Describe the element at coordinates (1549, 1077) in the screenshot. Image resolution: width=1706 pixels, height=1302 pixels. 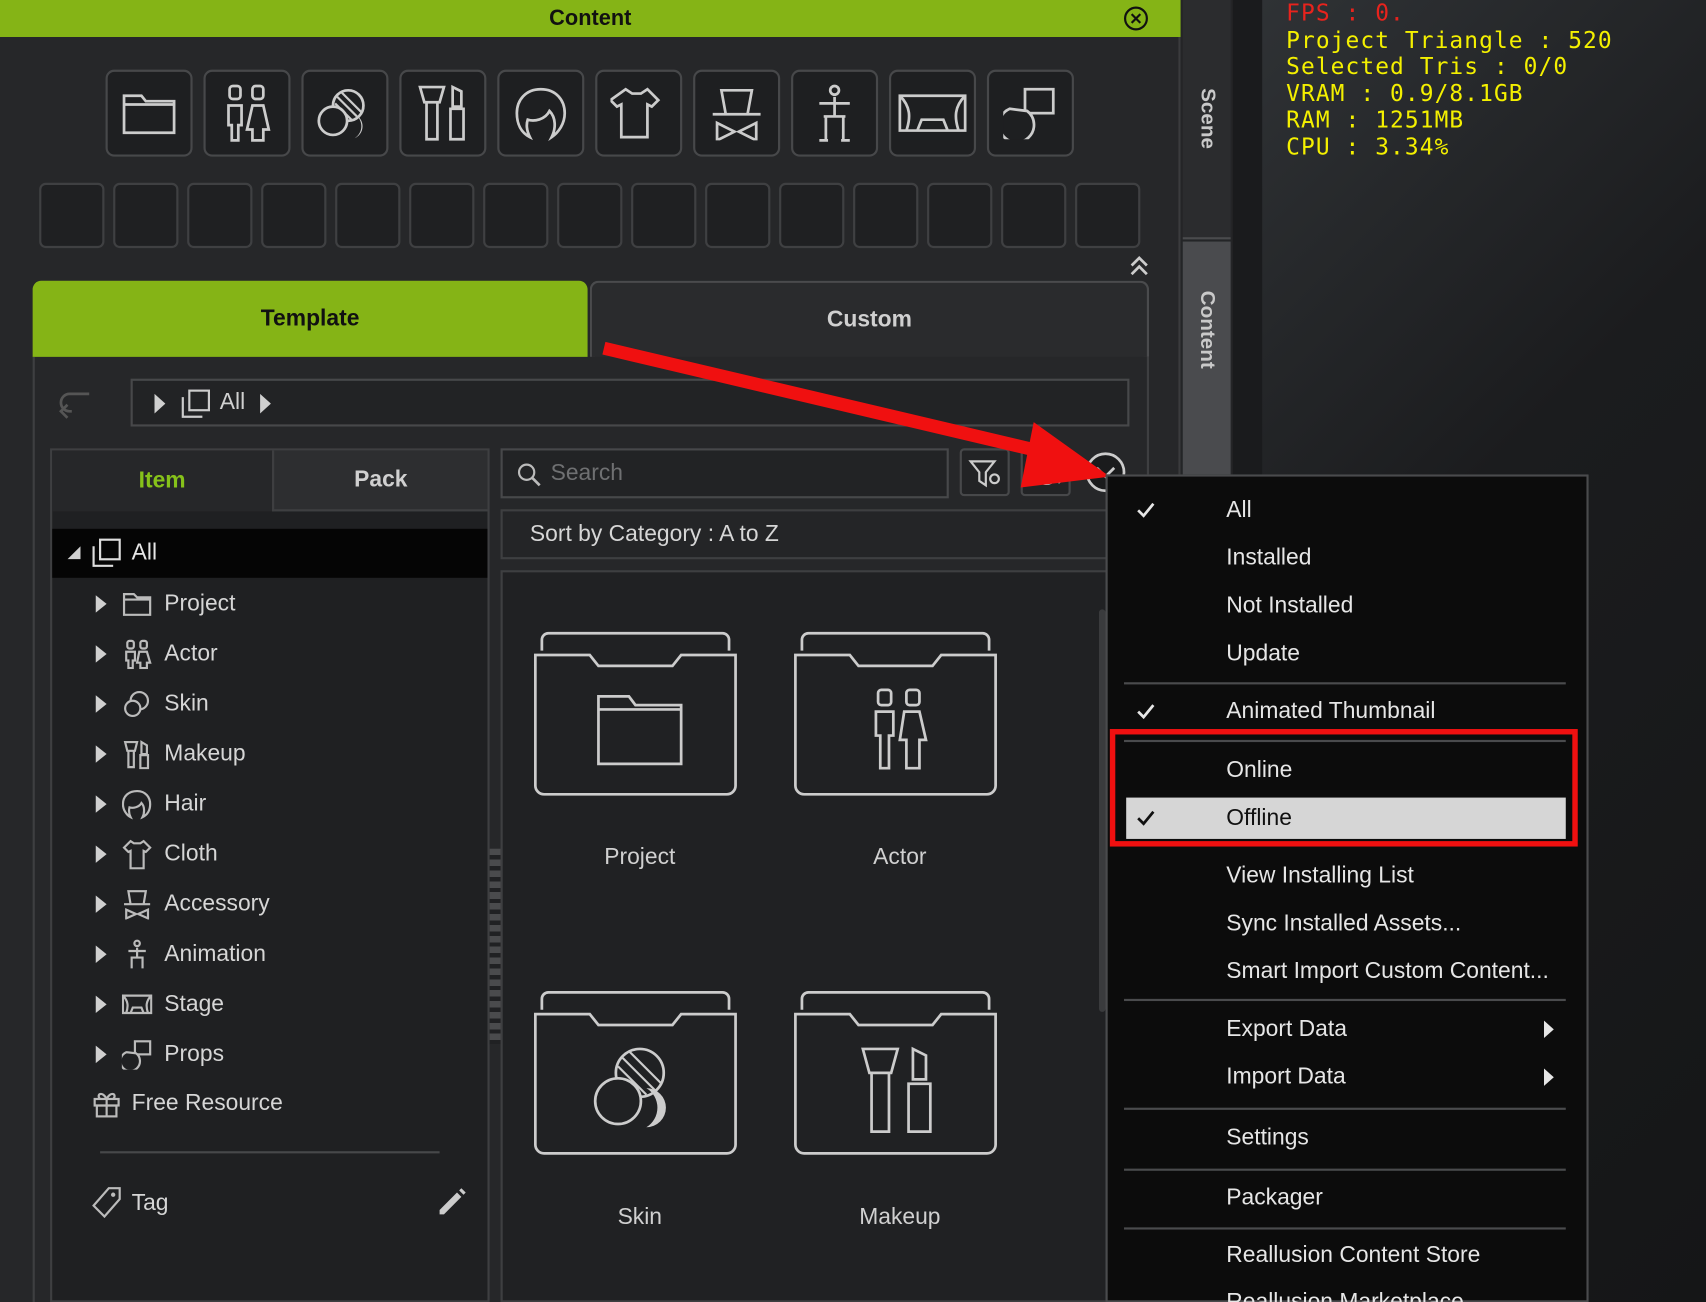
I see `submenu-arrow-icon` at that location.